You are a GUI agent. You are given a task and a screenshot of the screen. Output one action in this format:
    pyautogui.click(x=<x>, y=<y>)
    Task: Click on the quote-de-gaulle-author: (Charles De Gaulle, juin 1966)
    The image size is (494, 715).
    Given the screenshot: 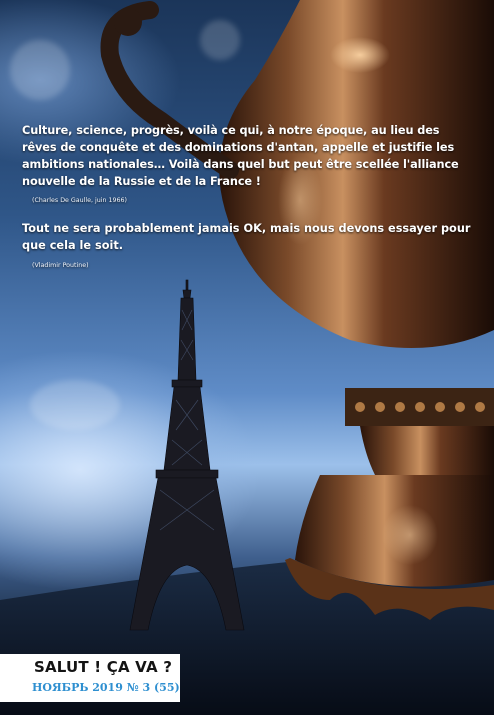 What is the action you would take?
    pyautogui.click(x=79, y=200)
    